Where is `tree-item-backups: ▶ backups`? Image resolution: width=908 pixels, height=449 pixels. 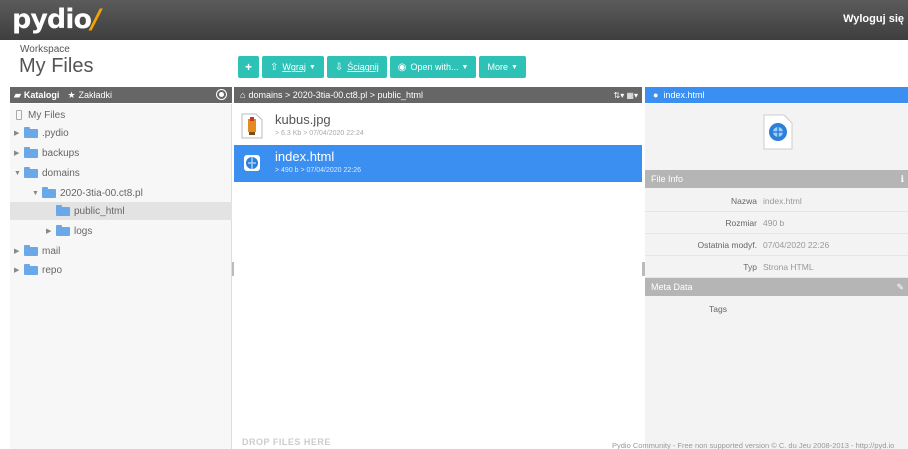 tree-item-backups: ▶ backups is located at coordinates (46, 153).